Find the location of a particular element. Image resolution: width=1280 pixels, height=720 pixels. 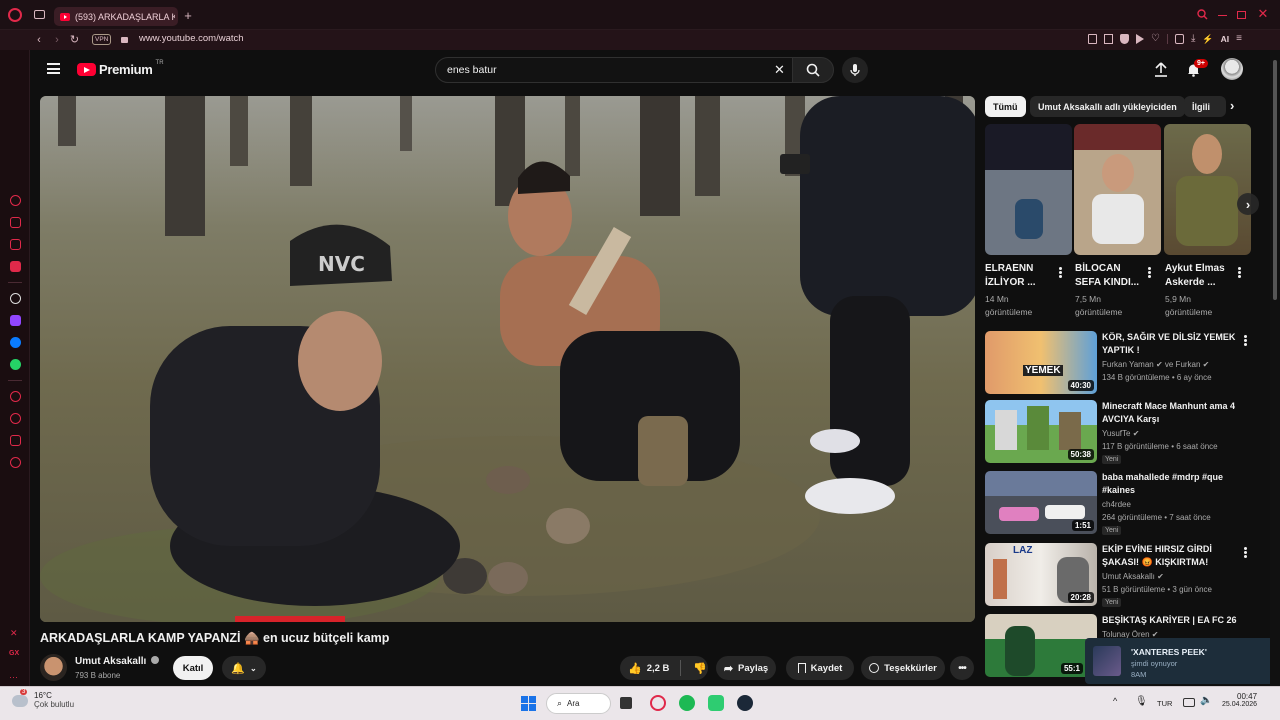

rec-thumbnail-3: 1:51 is located at coordinates (1041, 502).